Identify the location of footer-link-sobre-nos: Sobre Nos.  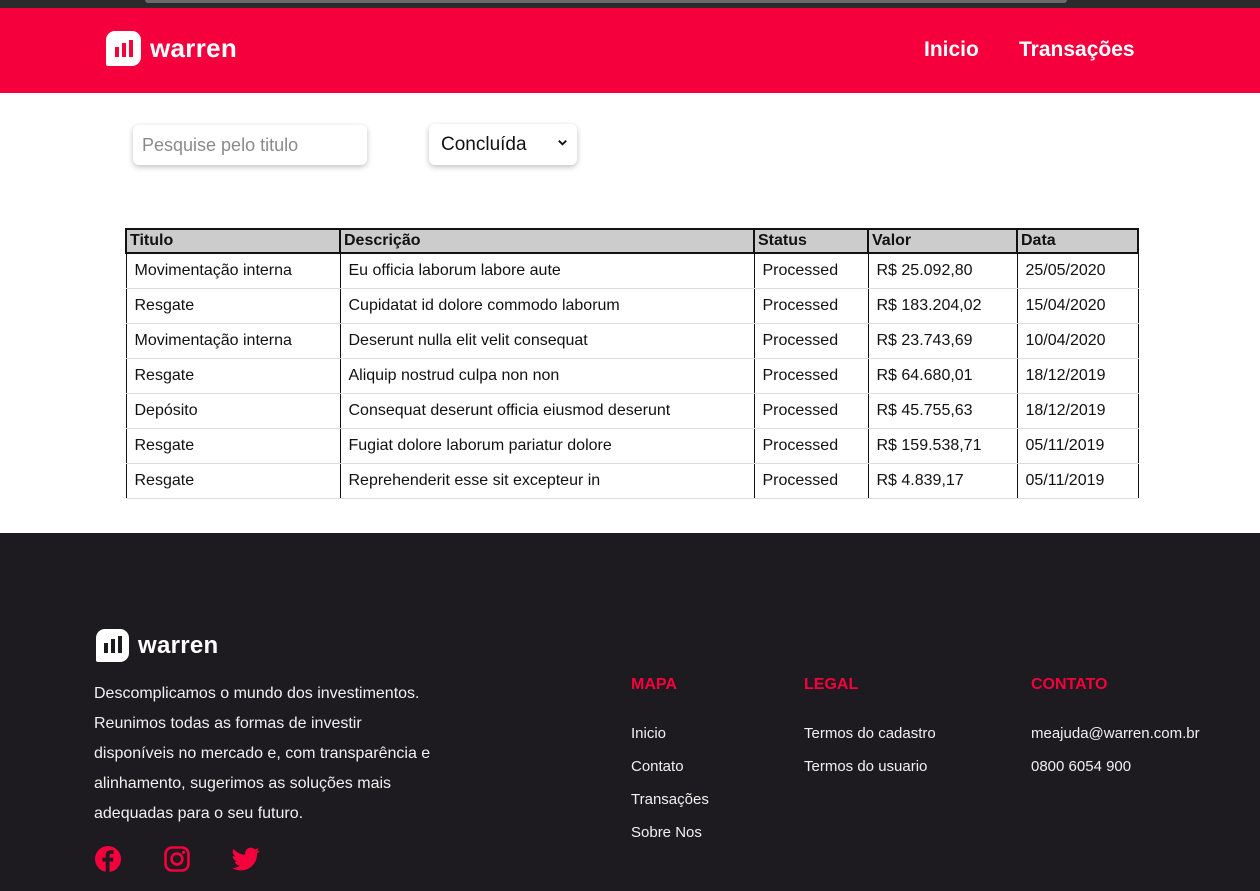
(670, 840).